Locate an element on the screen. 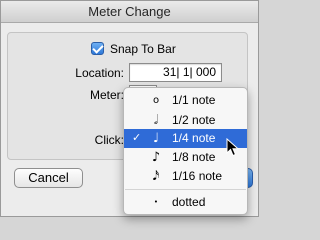 The width and height of the screenshot is (320, 240). snap-to-bar-label: Snap To Bar is located at coordinates (143, 49).